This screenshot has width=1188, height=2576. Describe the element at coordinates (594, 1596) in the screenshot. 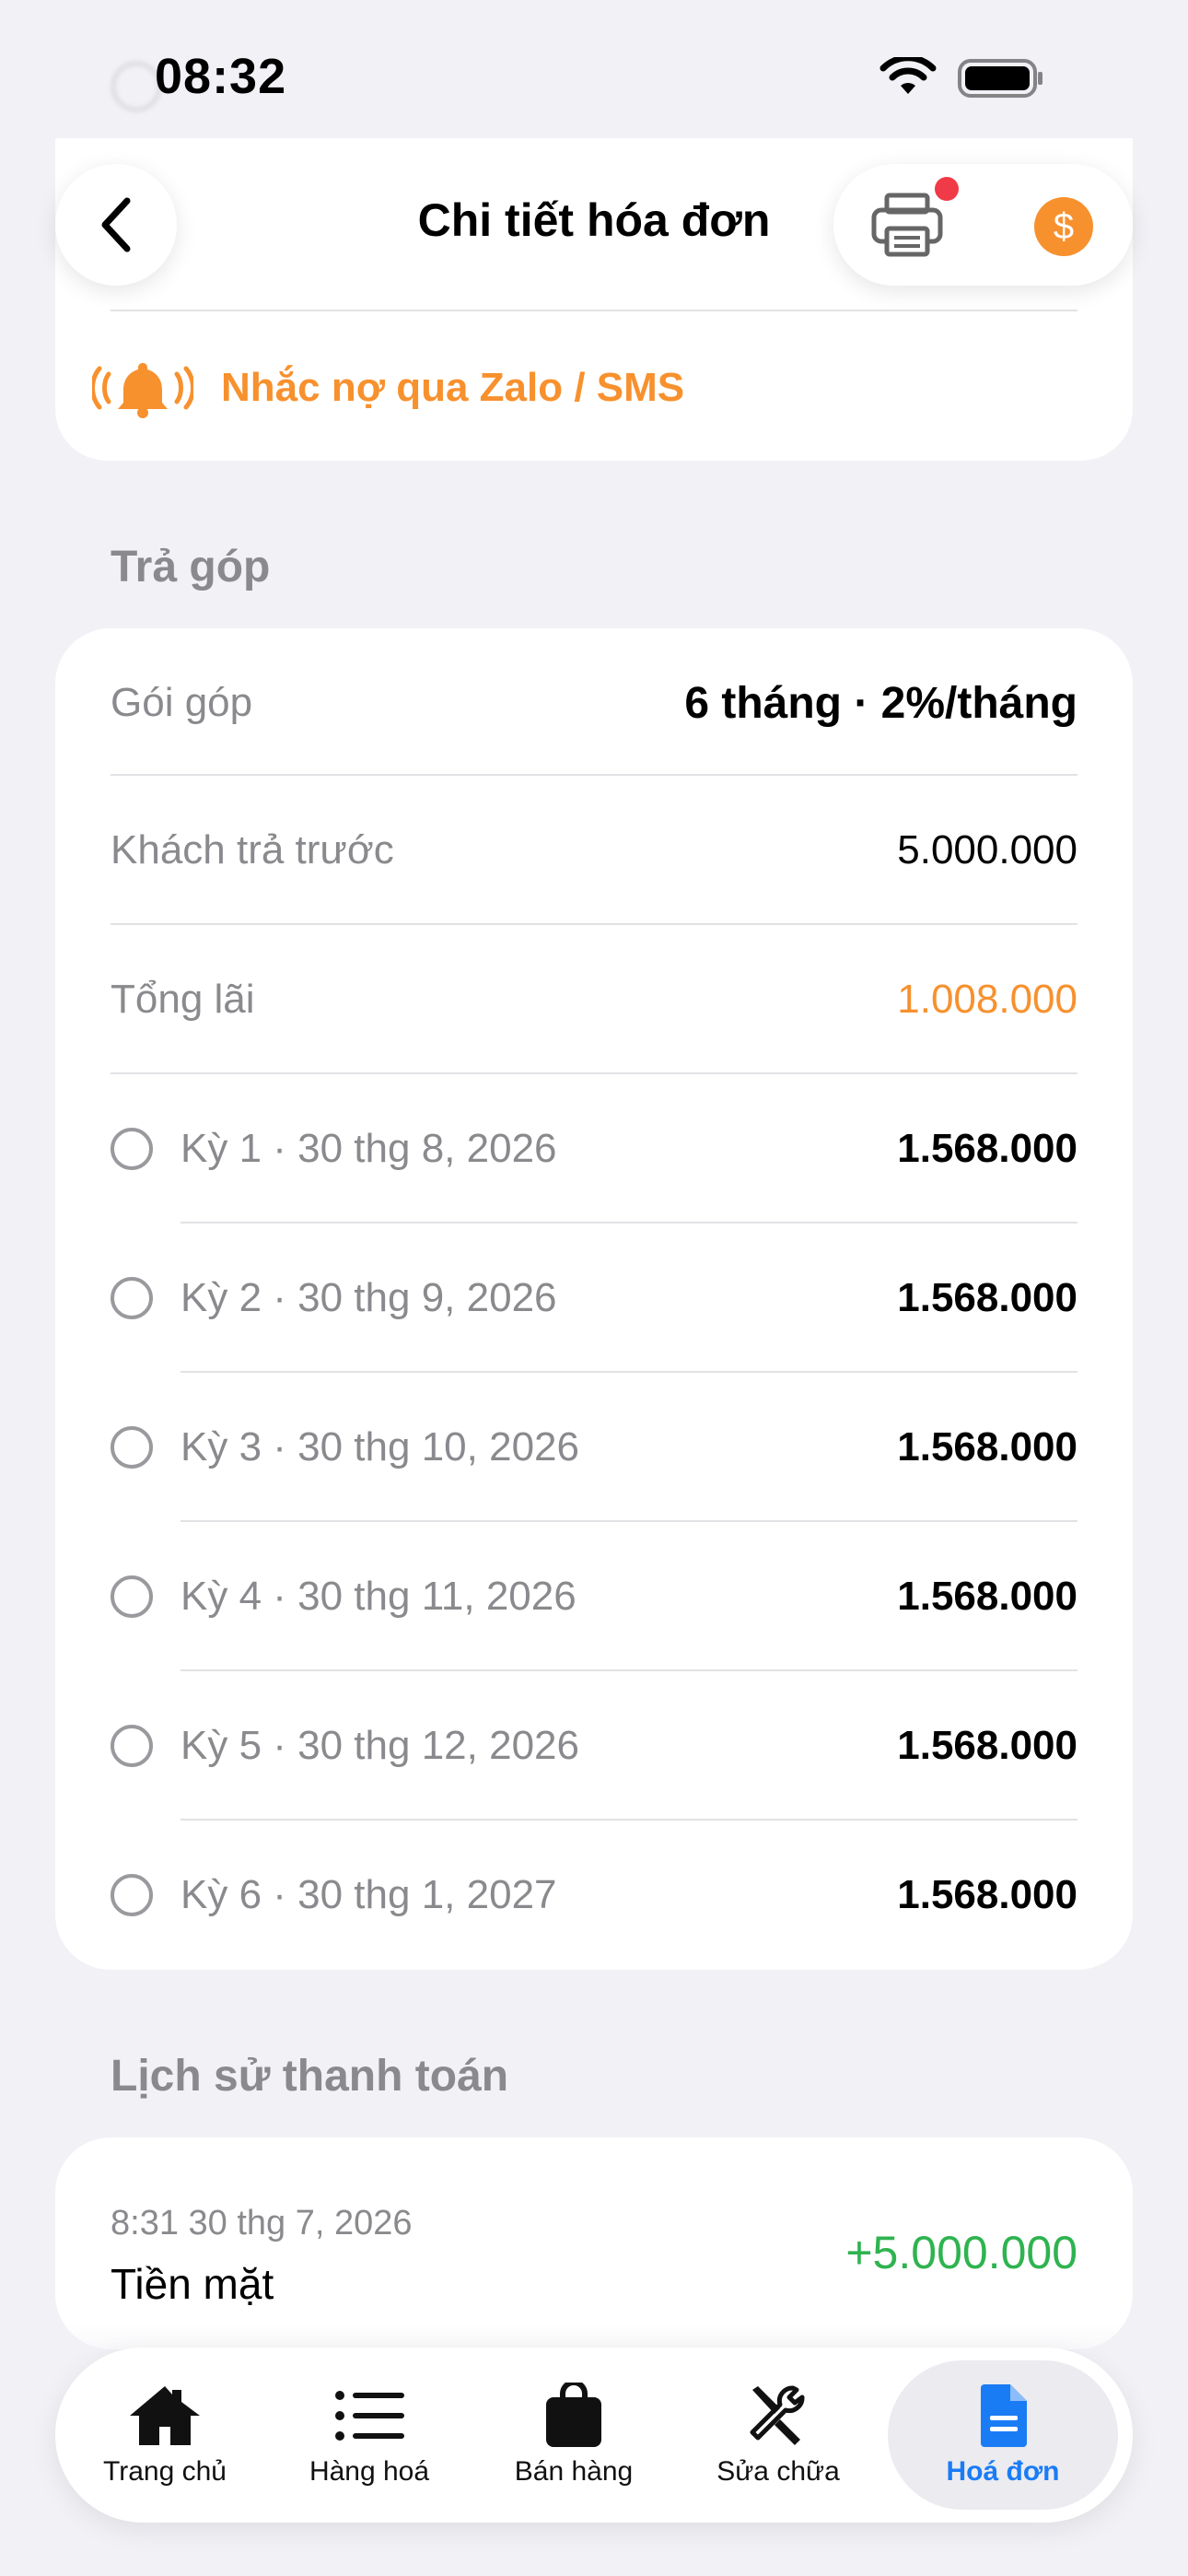

I see `installment-period-row: Kỳ 4 · 30 thg 11, 2026 1.568.000` at that location.